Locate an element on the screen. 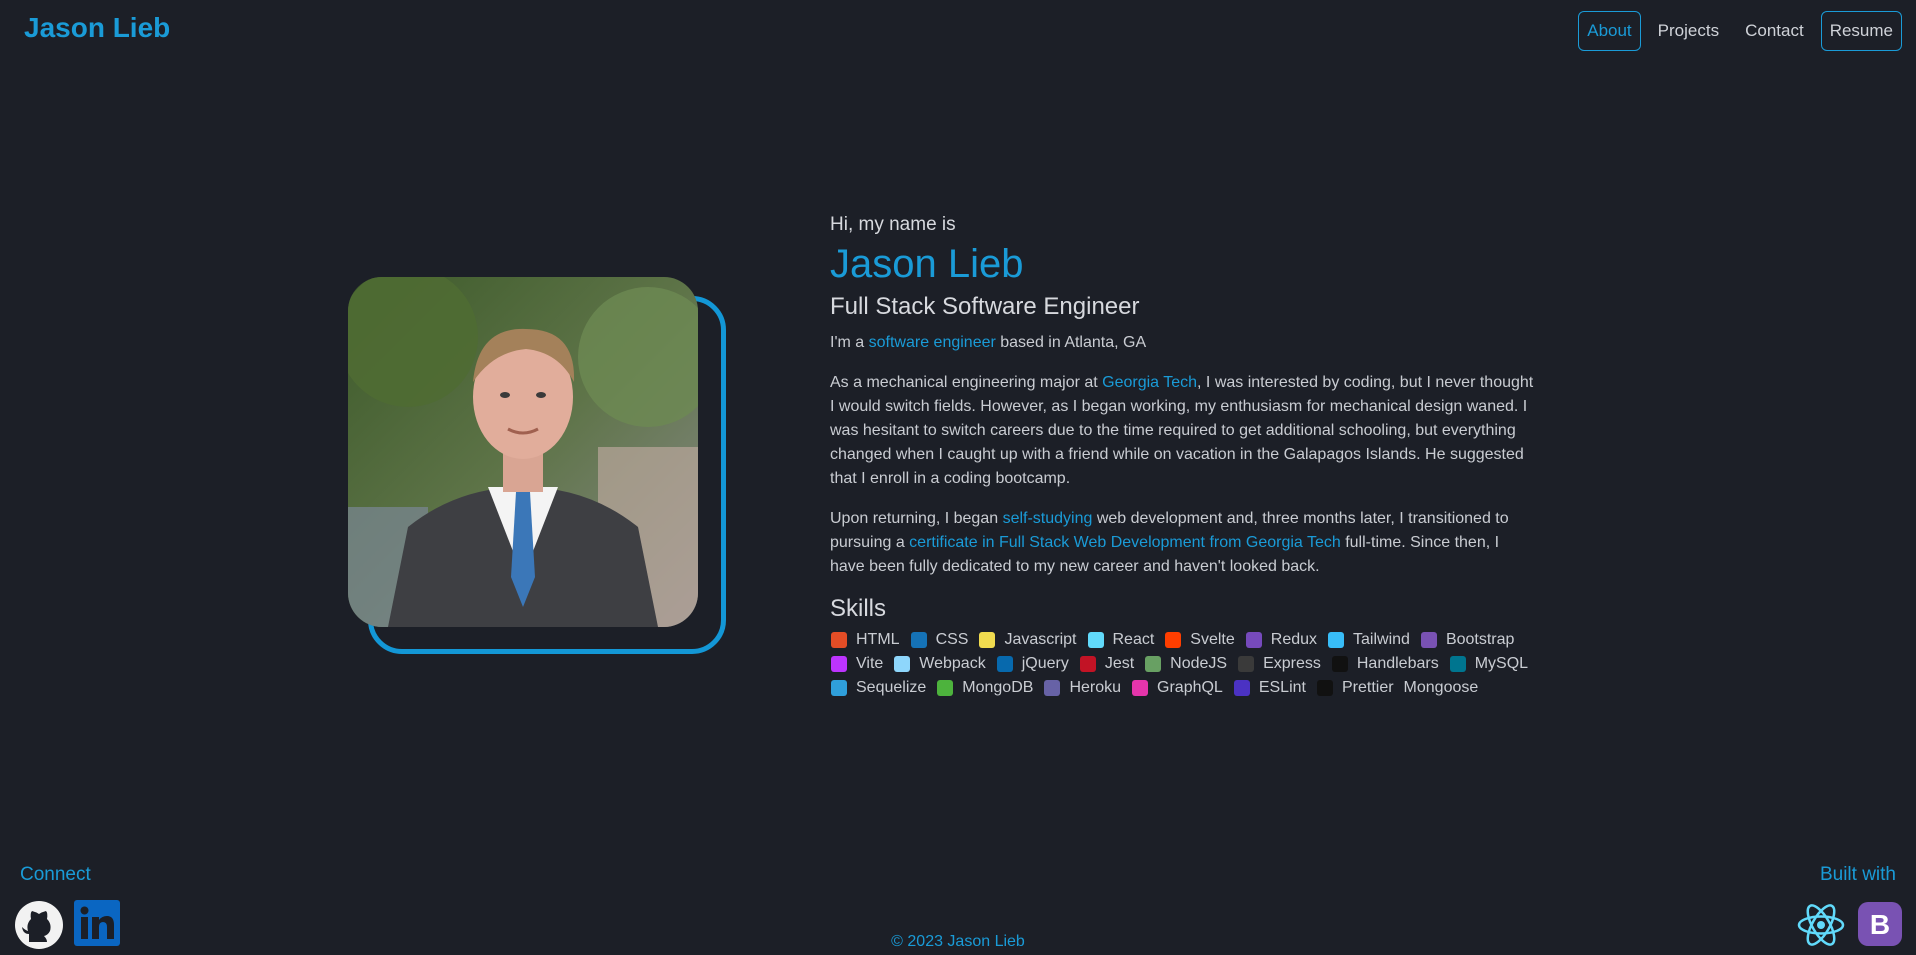 The width and height of the screenshot is (1916, 955). skill-label: Handlebars is located at coordinates (1397, 663).